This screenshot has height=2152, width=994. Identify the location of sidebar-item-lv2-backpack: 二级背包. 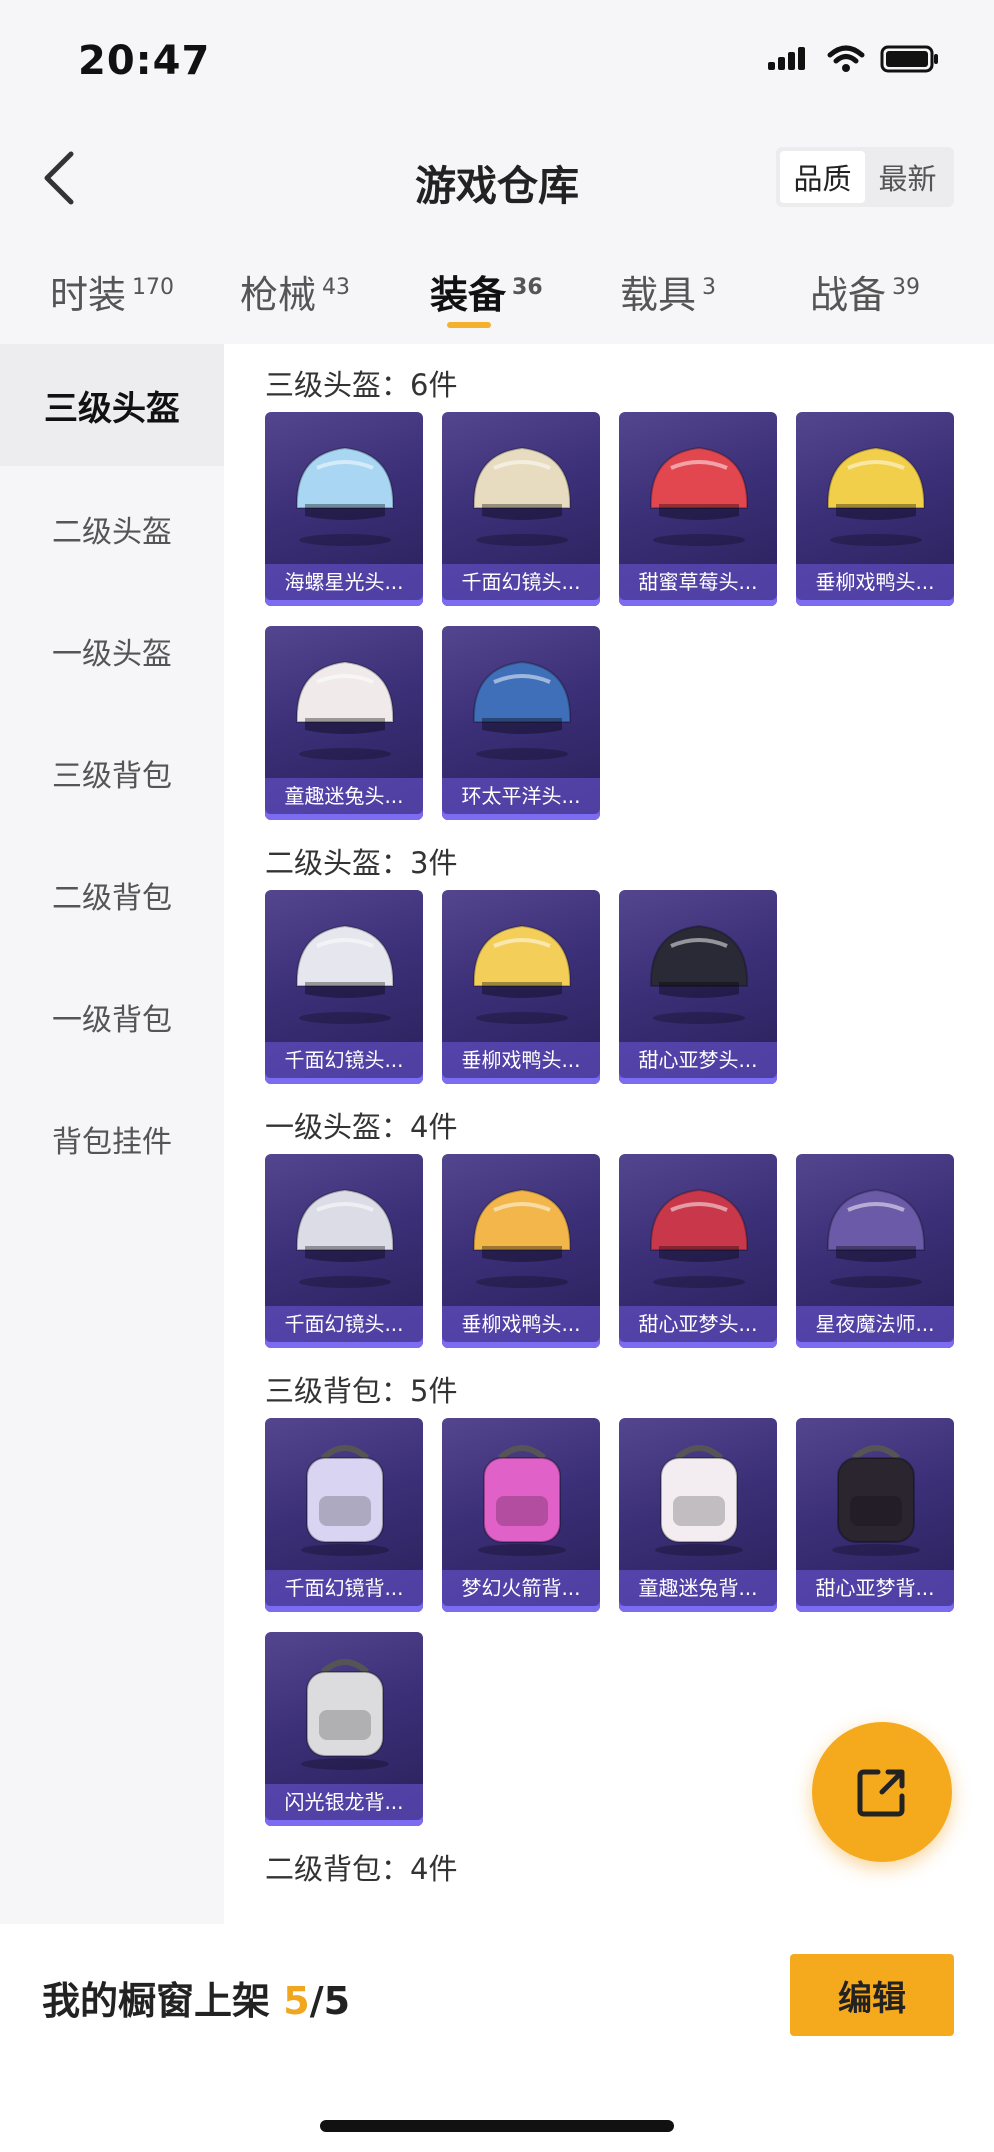
(112, 895).